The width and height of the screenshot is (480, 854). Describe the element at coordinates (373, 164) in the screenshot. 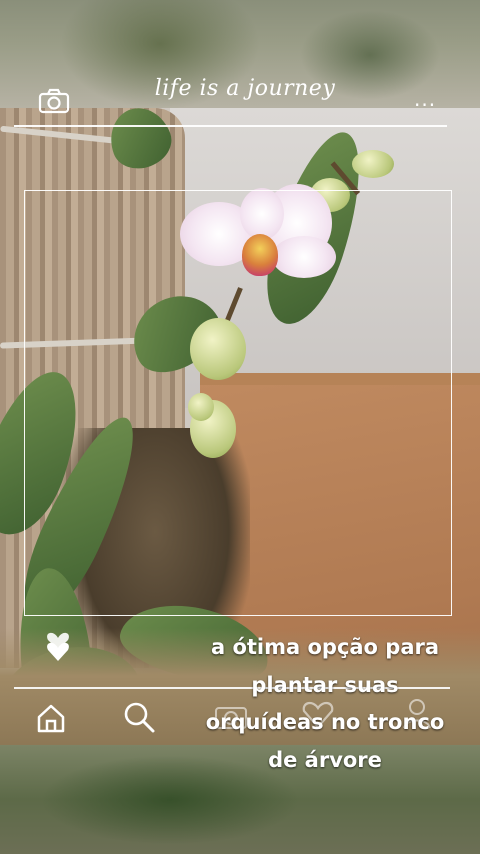

I see `photo-bud` at that location.